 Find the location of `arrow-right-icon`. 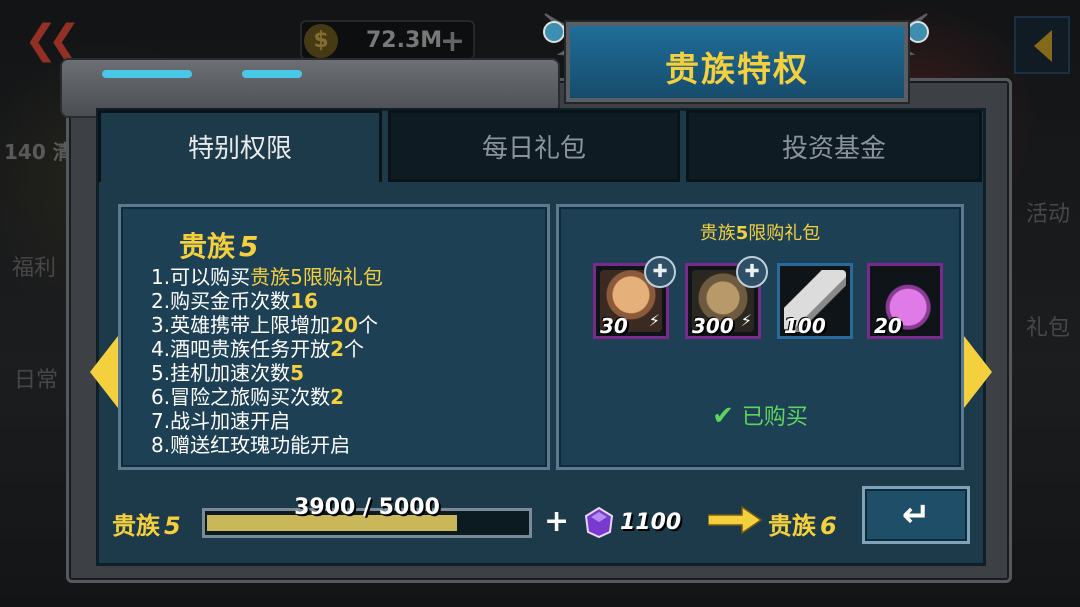

arrow-right-icon is located at coordinates (735, 520).